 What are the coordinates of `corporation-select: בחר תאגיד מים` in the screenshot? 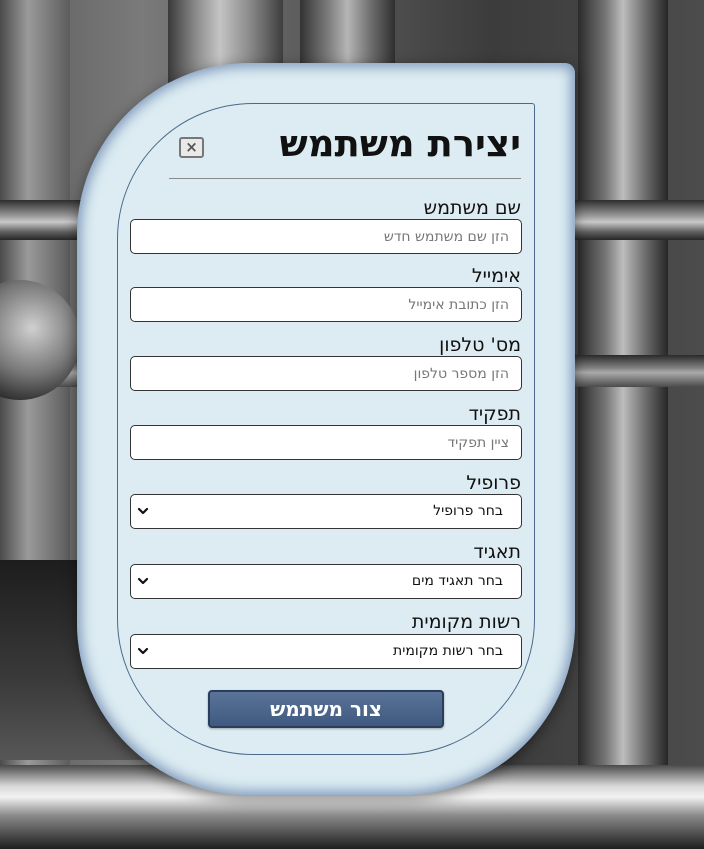 It's located at (326, 581).